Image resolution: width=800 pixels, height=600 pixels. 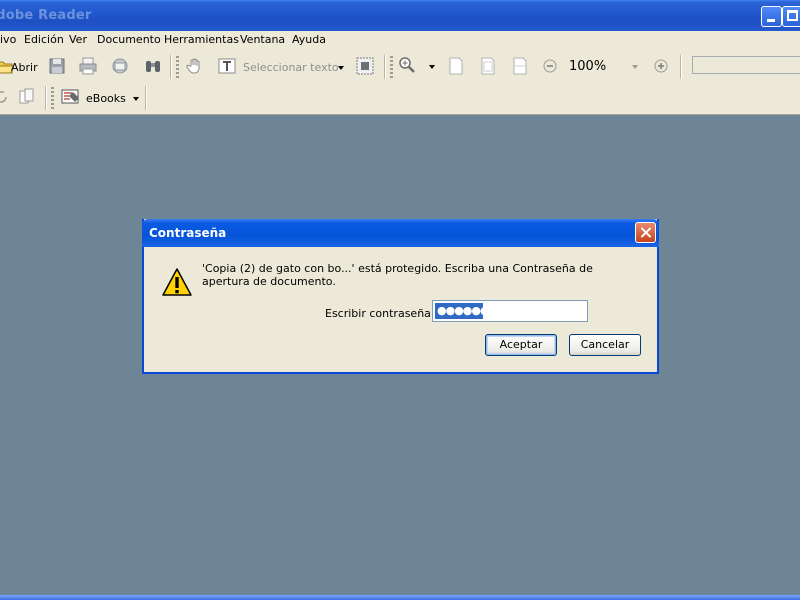 What do you see at coordinates (44, 39) in the screenshot?
I see `menu-edicion: Edición` at bounding box center [44, 39].